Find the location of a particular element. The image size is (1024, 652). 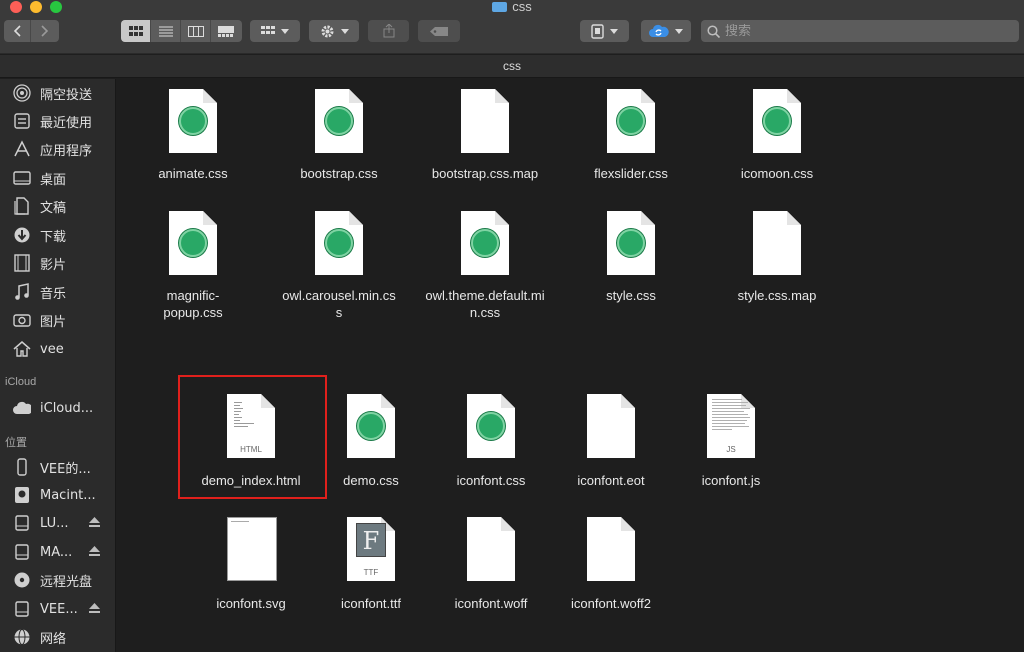

chevron-left-icon is located at coordinates (17, 31).